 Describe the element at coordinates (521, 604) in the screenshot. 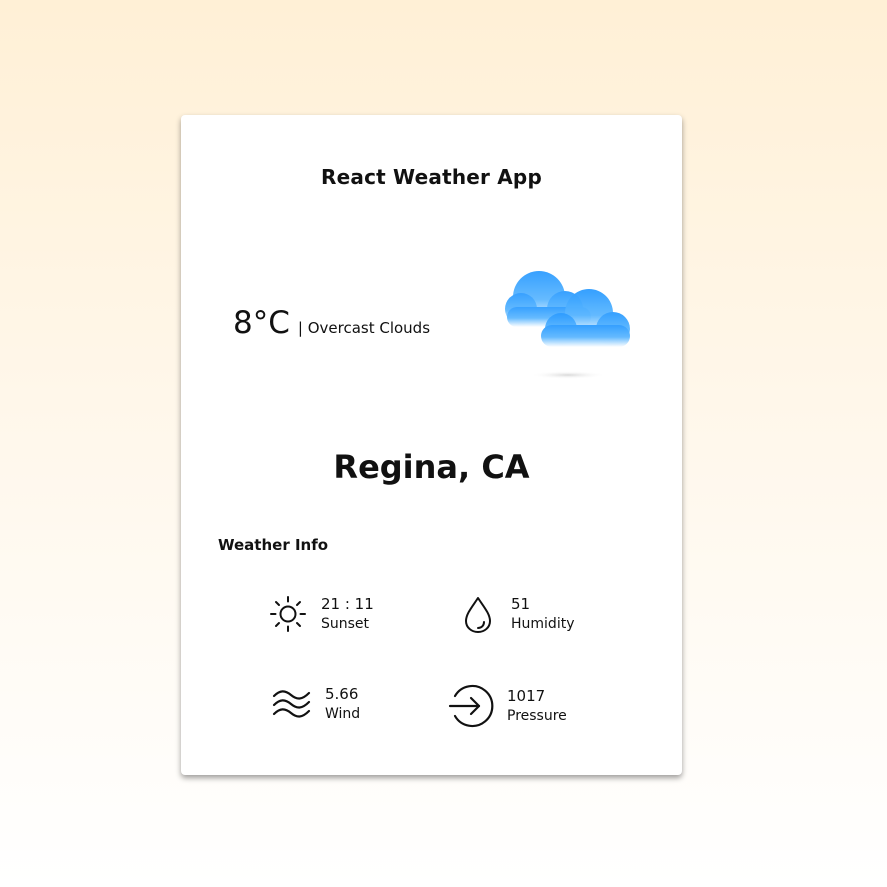

I see `humidity-value: 51` at that location.